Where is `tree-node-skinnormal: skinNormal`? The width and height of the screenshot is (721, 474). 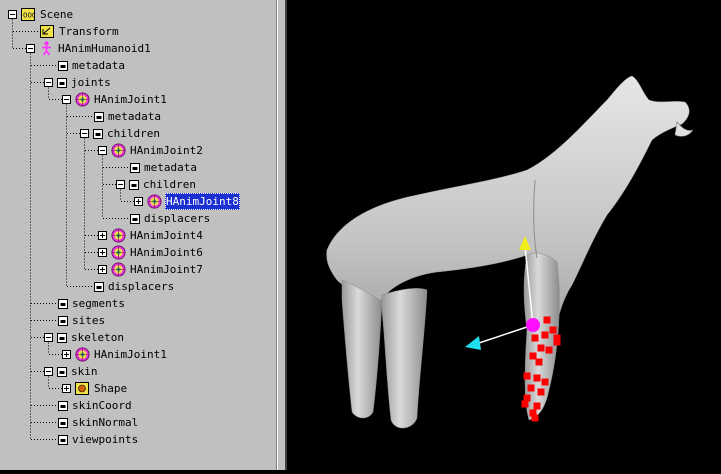
tree-node-skinnormal: skinNormal is located at coordinates (138, 422).